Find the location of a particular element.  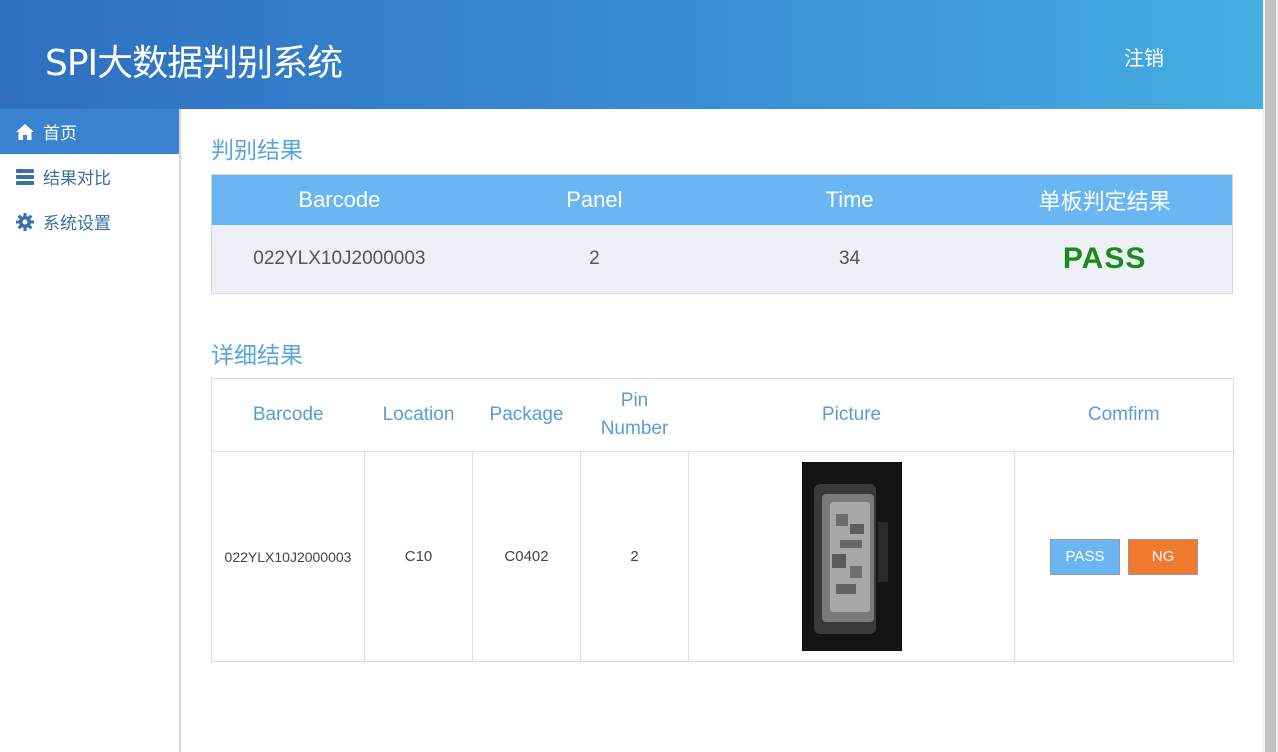

home-icon is located at coordinates (25, 132).